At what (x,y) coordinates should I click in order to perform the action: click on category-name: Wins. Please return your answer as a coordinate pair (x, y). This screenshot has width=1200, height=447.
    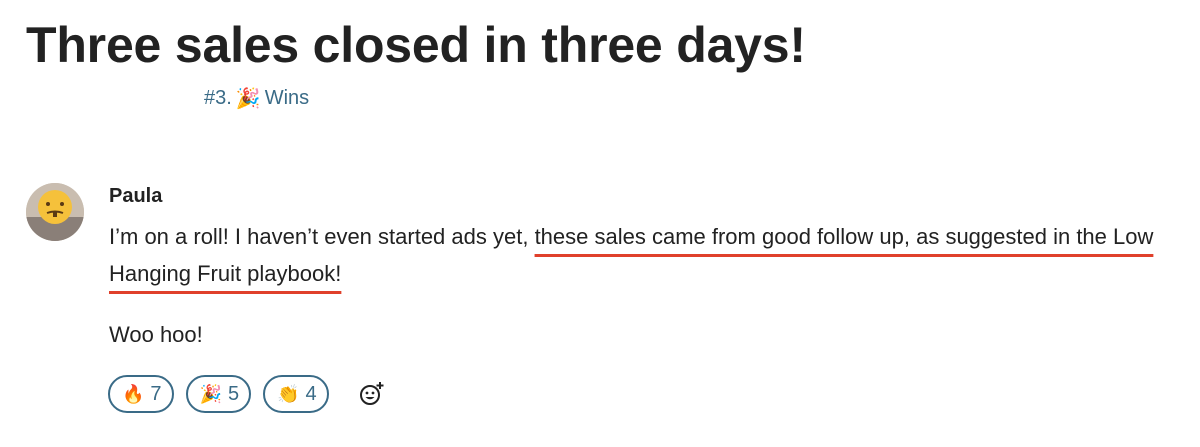
    Looking at the image, I should click on (287, 98).